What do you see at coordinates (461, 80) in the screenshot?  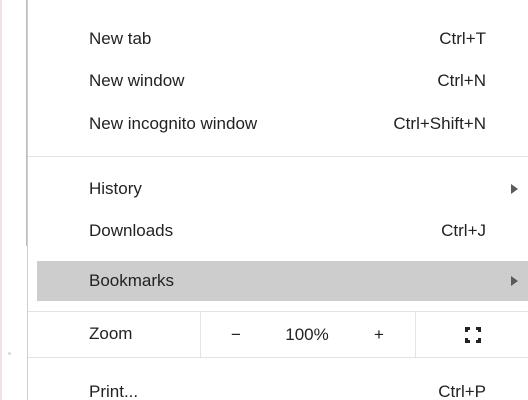 I see `menu-item-shortcut: Ctrl+N` at bounding box center [461, 80].